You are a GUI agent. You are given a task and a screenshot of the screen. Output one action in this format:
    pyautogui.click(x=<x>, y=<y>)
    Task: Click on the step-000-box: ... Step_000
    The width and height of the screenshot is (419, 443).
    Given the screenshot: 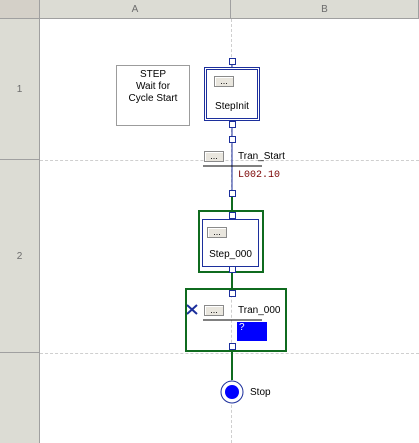 What is the action you would take?
    pyautogui.click(x=230, y=243)
    